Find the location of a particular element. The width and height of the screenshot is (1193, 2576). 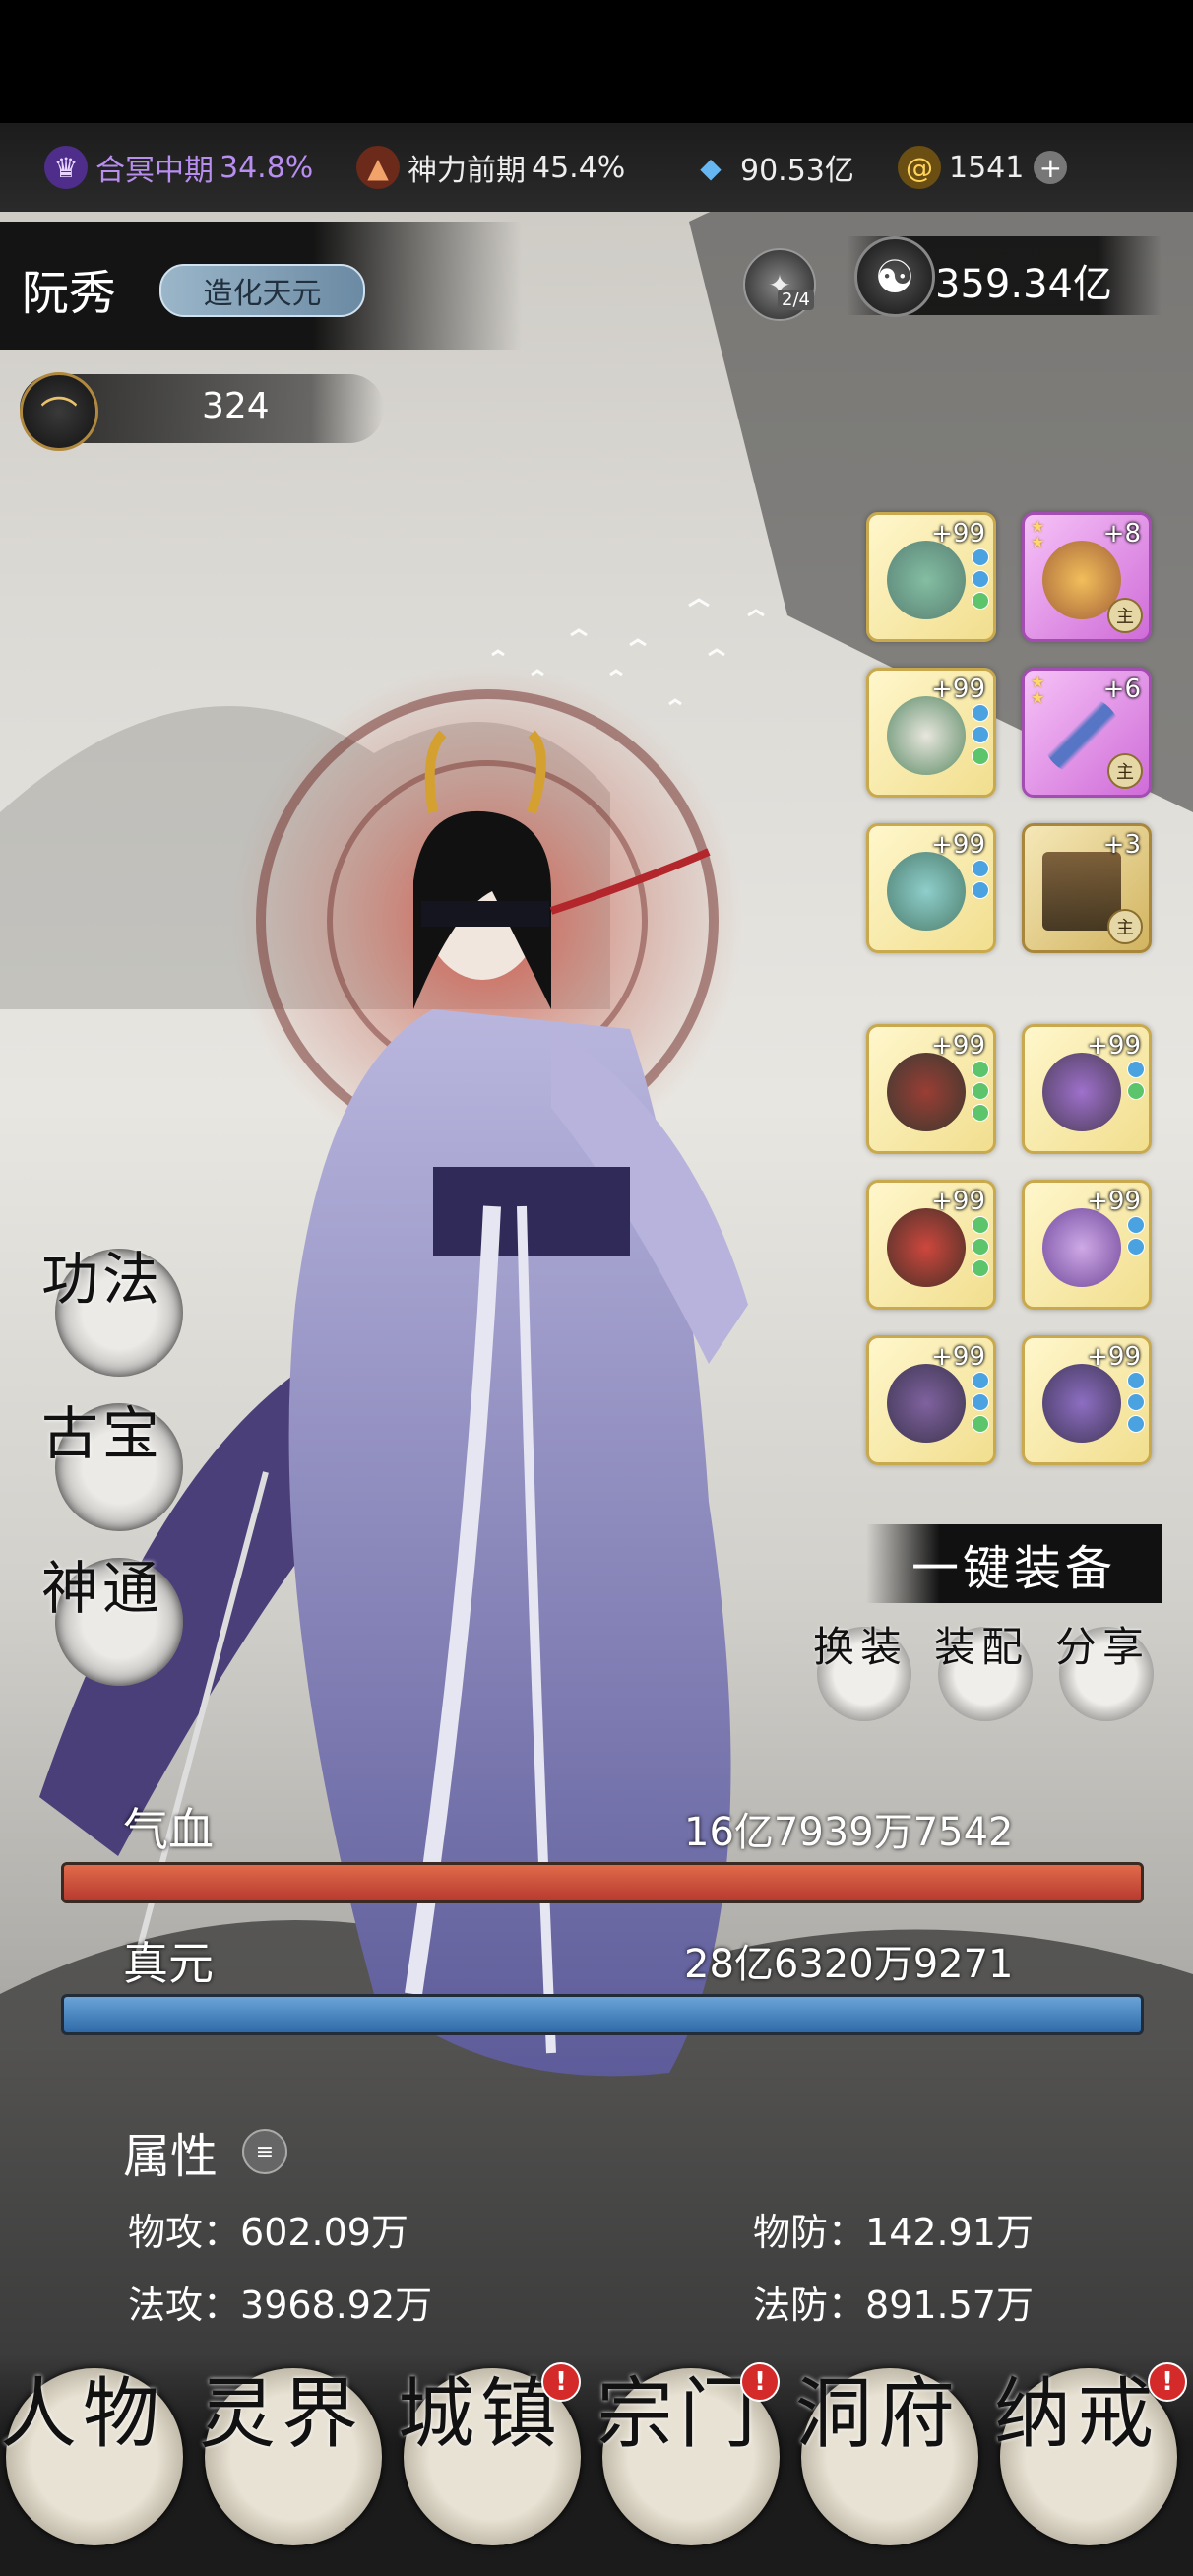

equip-slot-5: +99 is located at coordinates (931, 888).